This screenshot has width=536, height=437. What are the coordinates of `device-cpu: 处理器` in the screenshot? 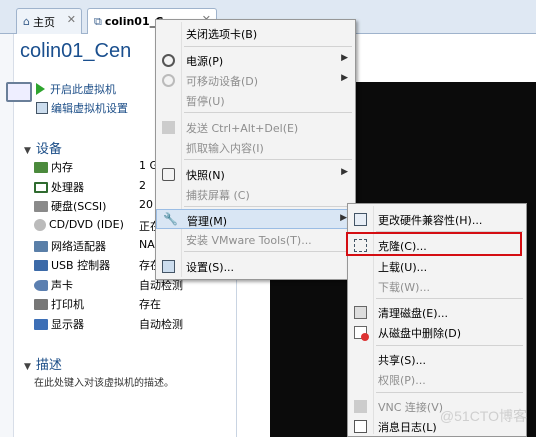 It's located at (59, 187).